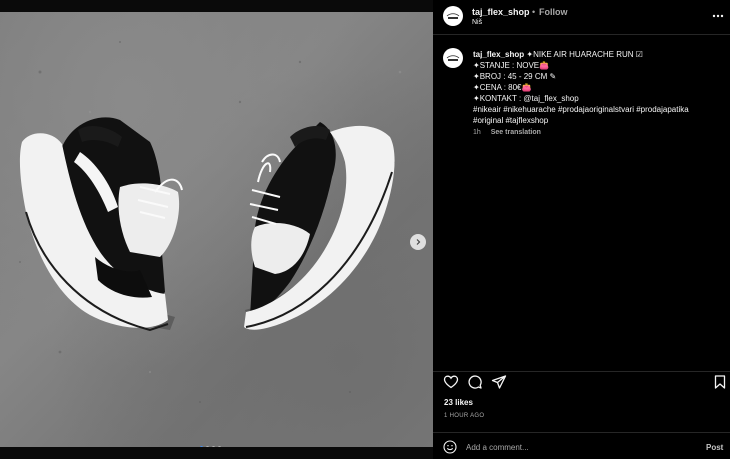  What do you see at coordinates (450, 447) in the screenshot?
I see `emoji-smile-icon` at bounding box center [450, 447].